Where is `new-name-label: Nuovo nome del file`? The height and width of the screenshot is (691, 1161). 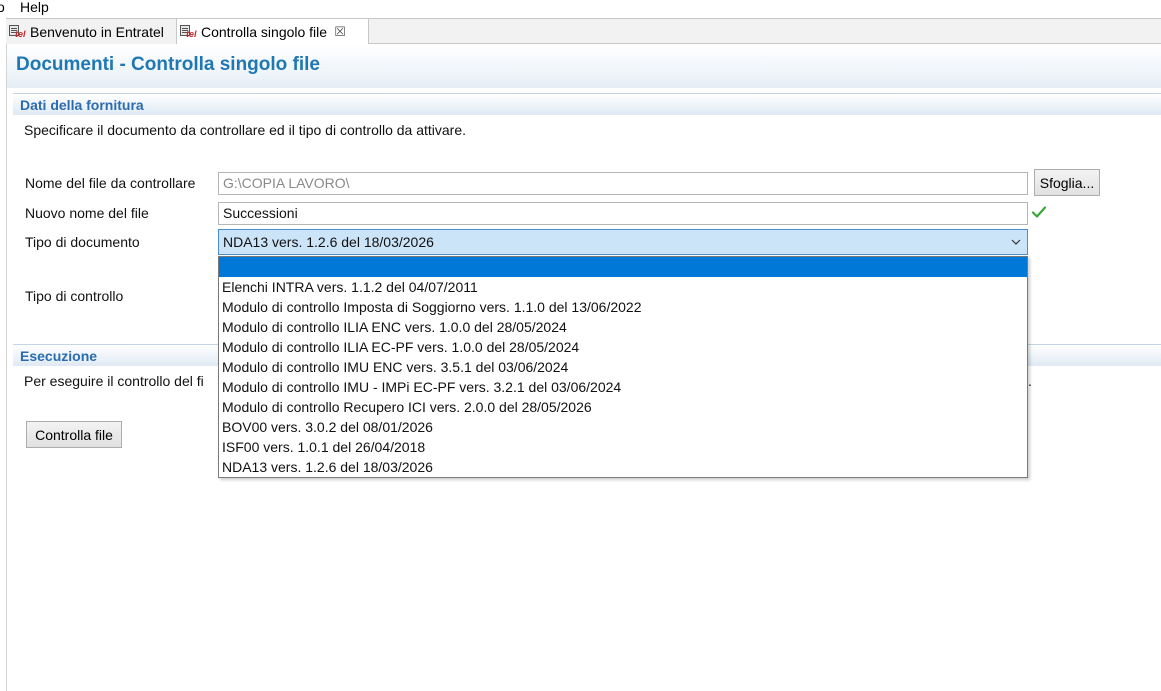
new-name-label: Nuovo nome del file is located at coordinates (87, 213).